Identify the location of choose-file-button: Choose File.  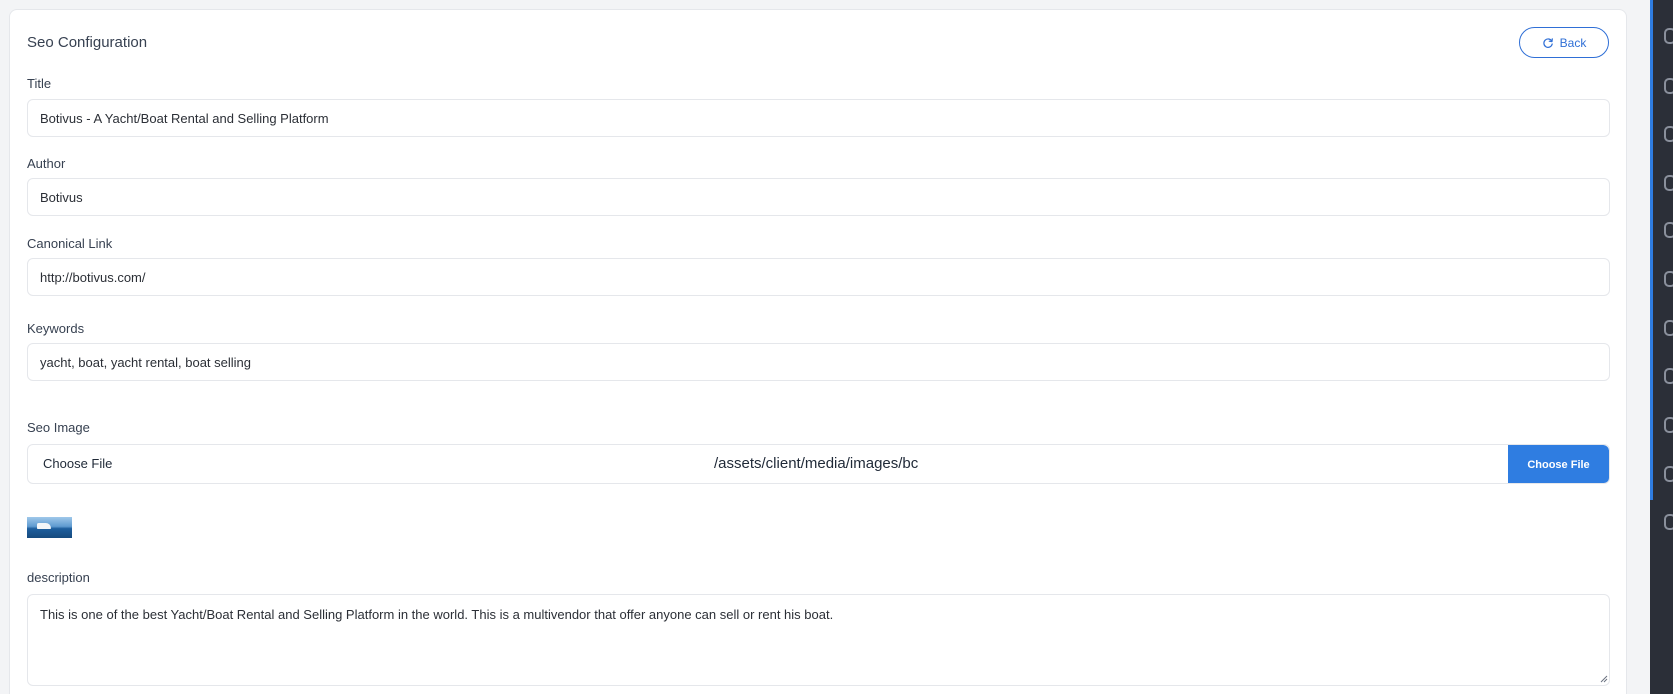
(1558, 464).